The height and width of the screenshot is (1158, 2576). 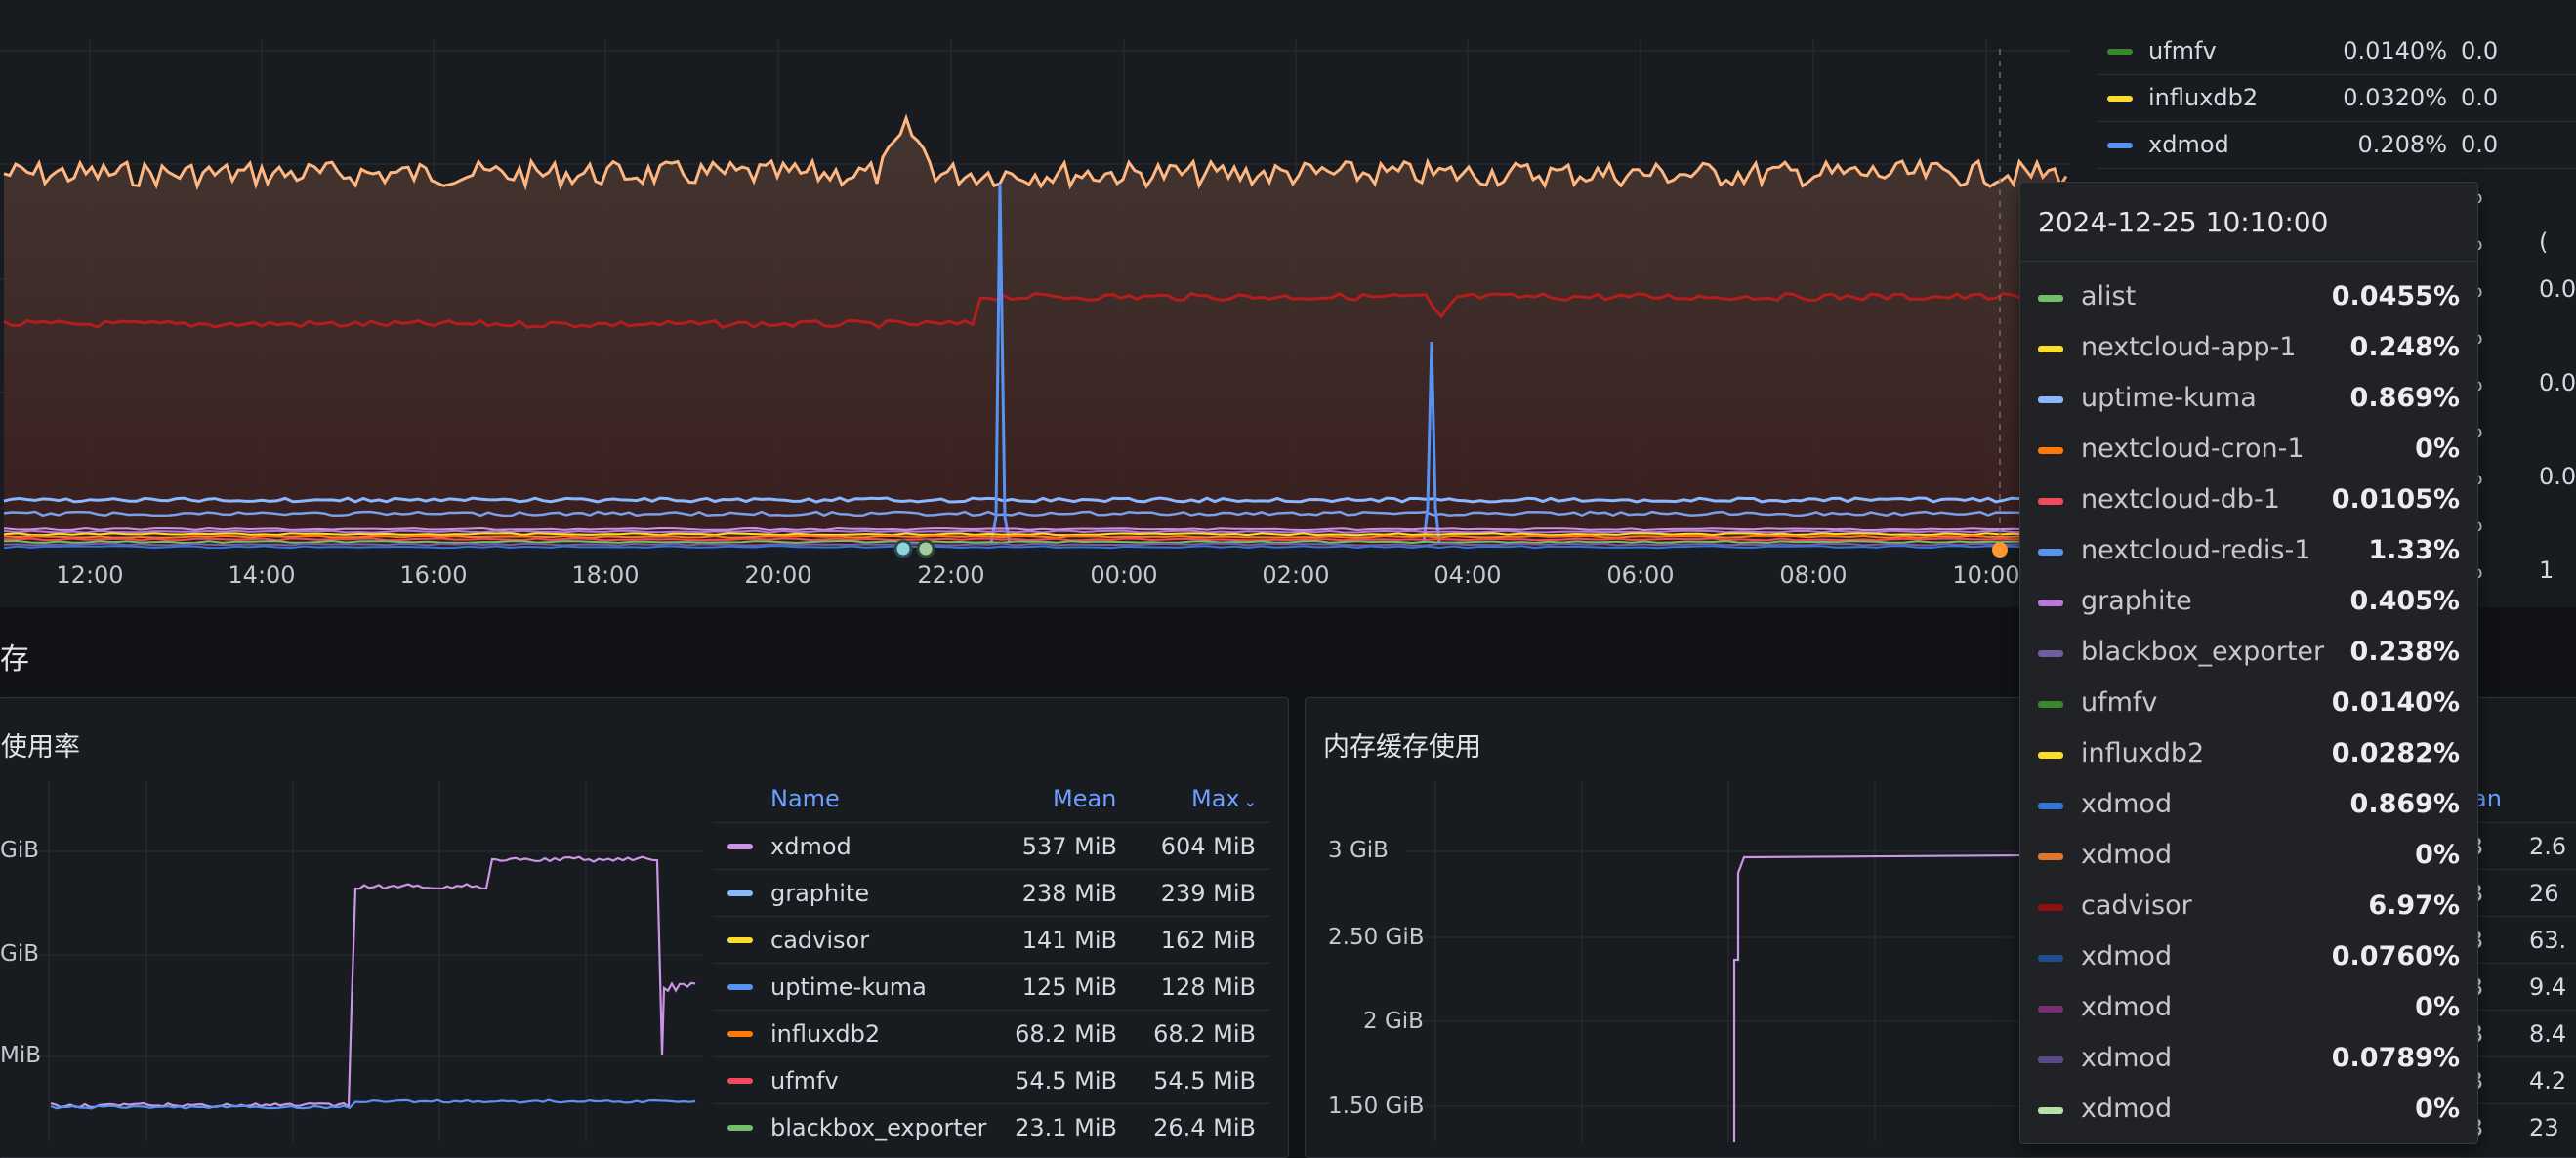 What do you see at coordinates (1376, 937) in the screenshot?
I see `y-axis-label: 2.50 GiB` at bounding box center [1376, 937].